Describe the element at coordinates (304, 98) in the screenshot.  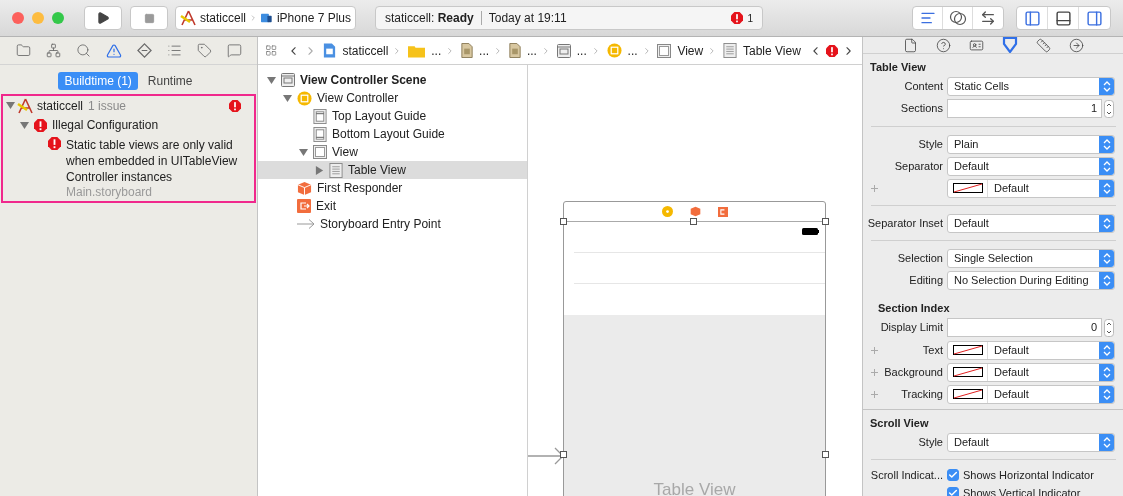
I see `view-controller-icon` at that location.